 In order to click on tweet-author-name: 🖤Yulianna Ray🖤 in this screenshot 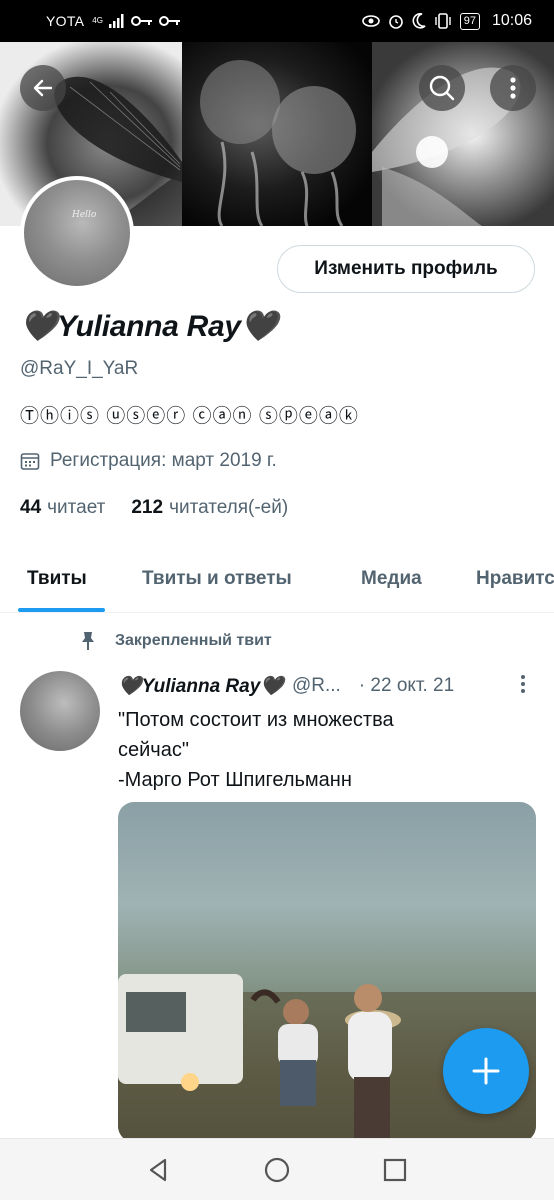, I will do `click(201, 686)`.